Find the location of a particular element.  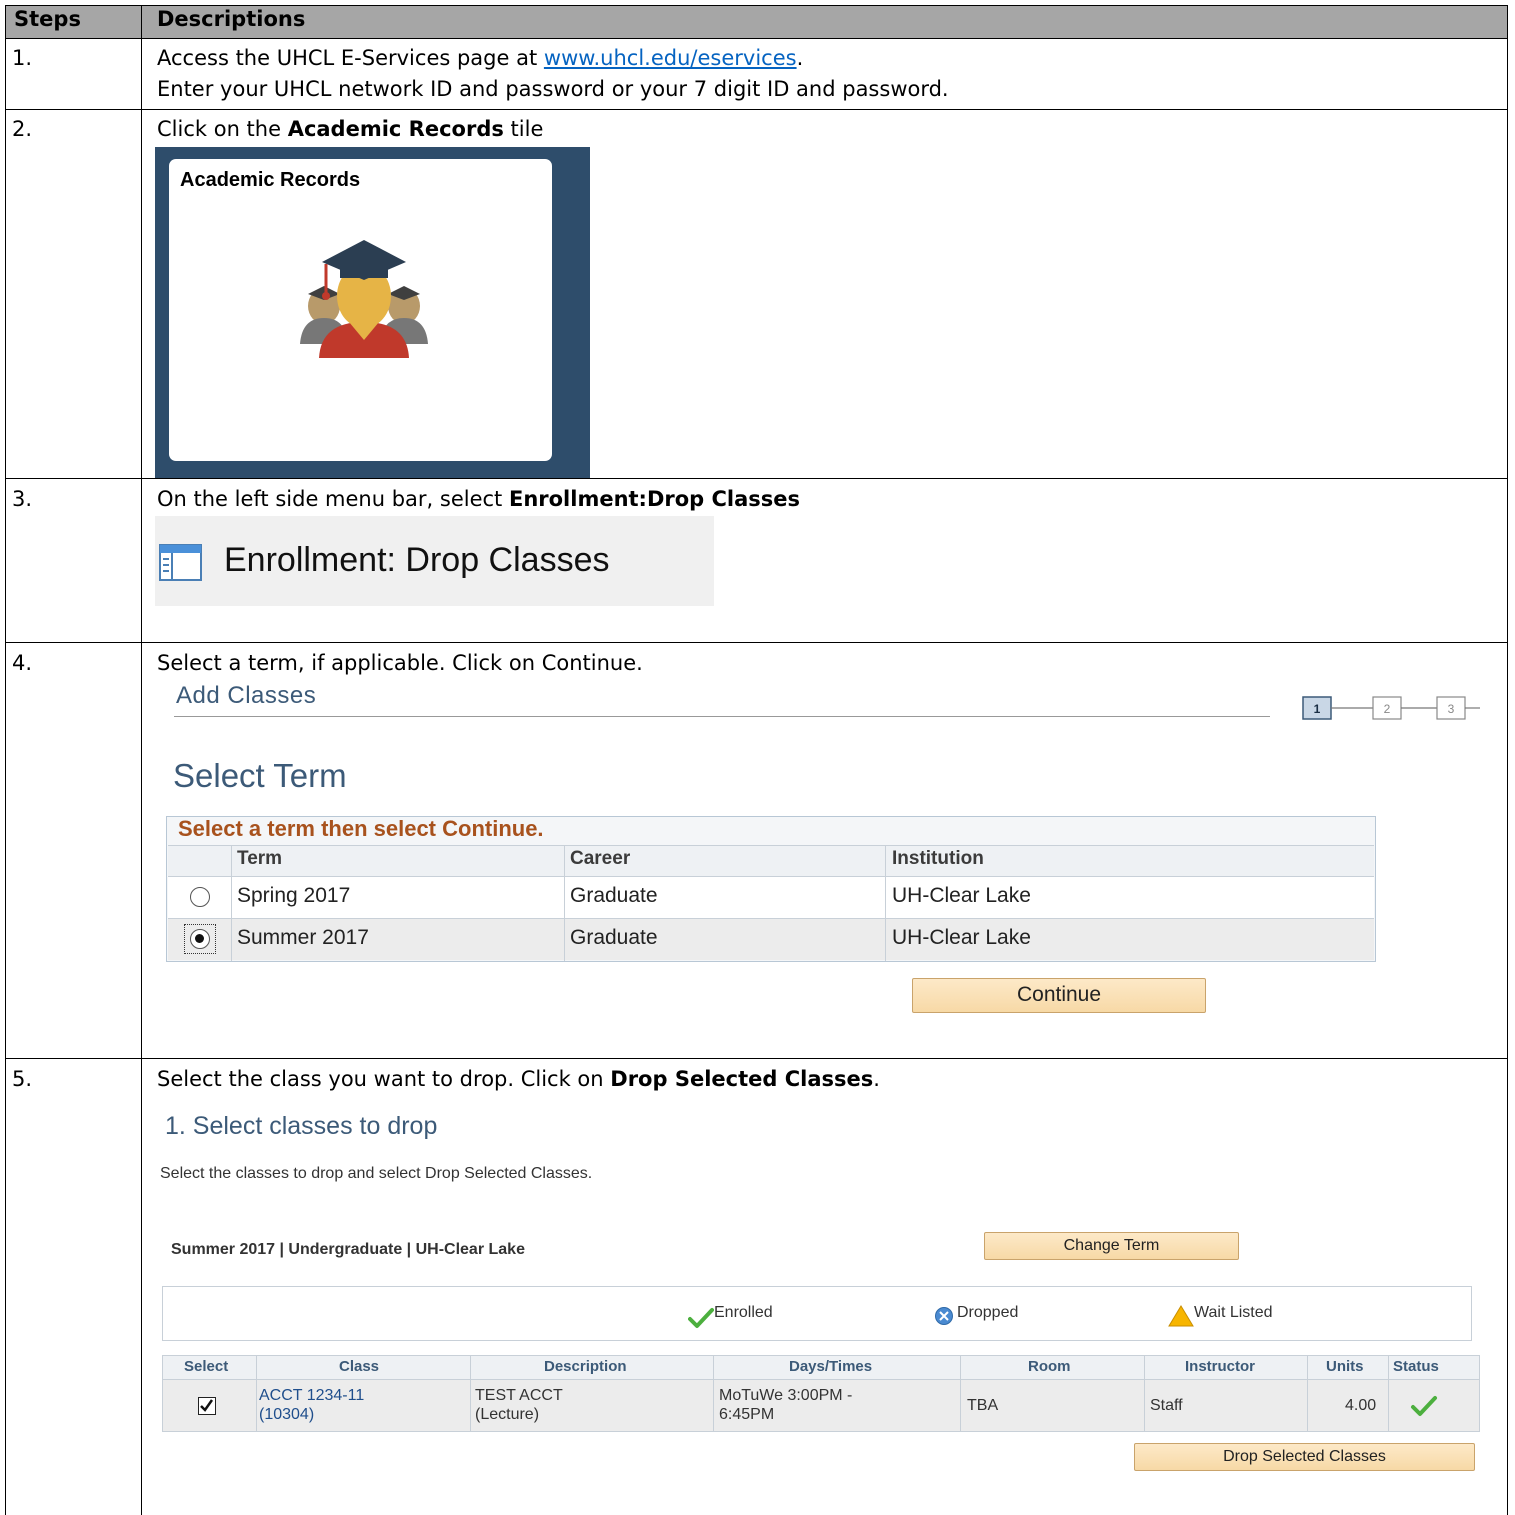

step-5-post: . is located at coordinates (876, 1079).